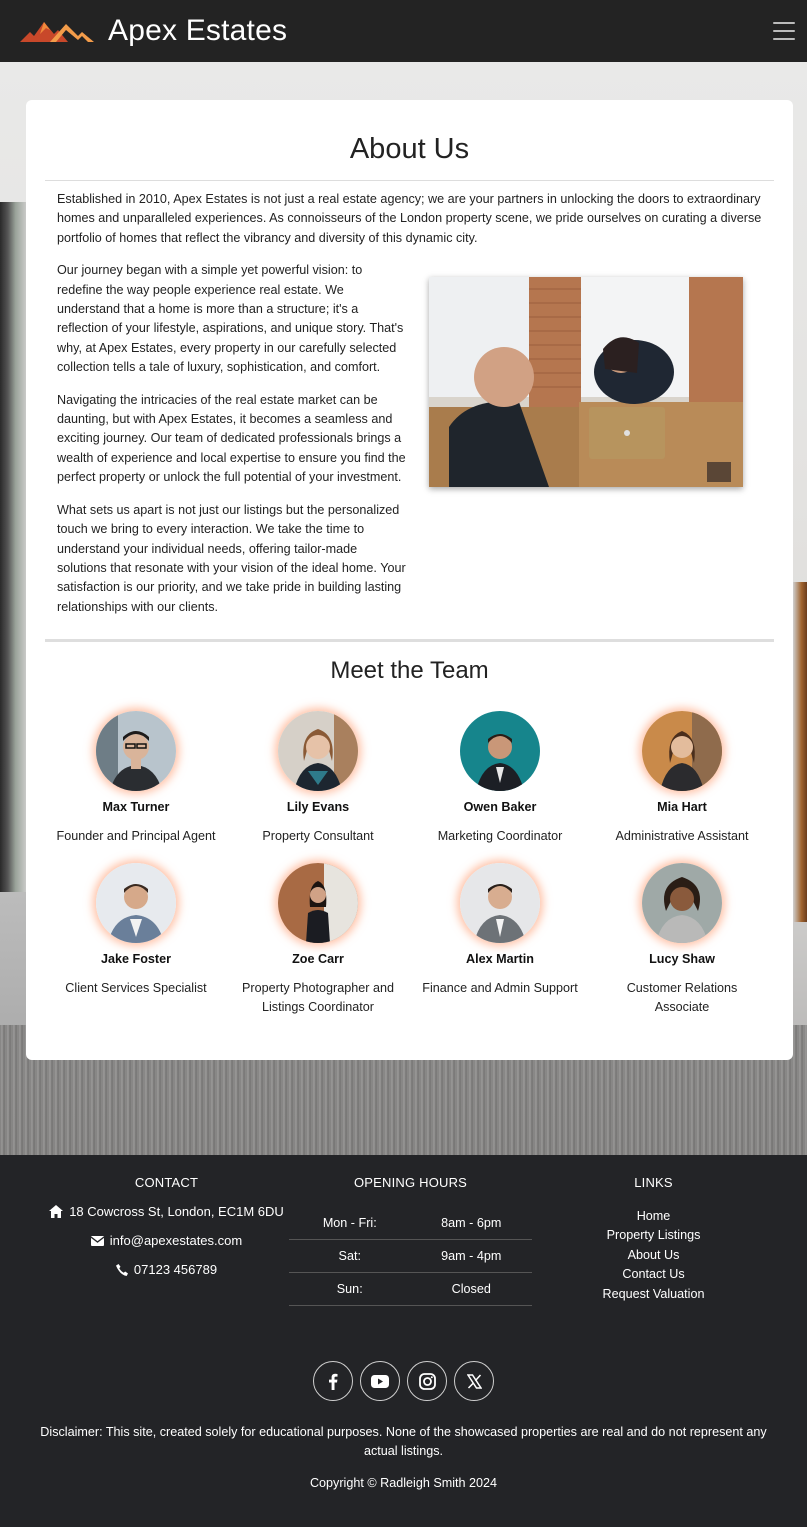 This screenshot has height=1527, width=807. I want to click on footer-link-about-us: About Us, so click(653, 1255).